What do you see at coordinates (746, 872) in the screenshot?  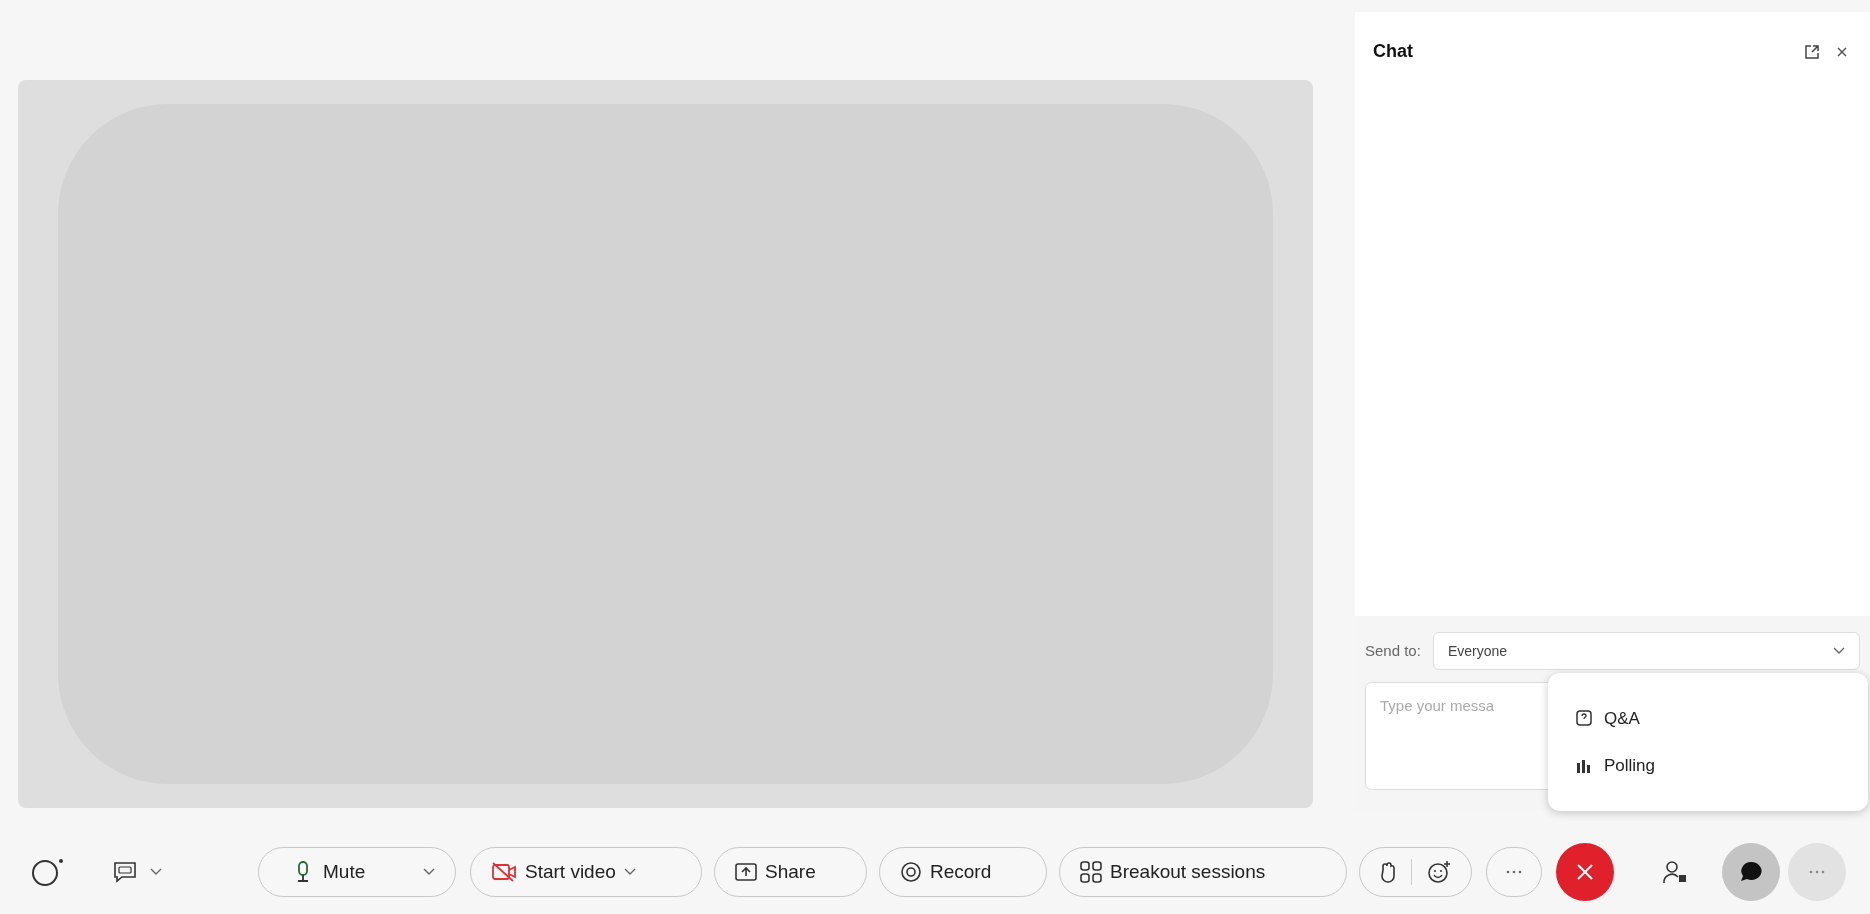 I see `share-screen-icon` at bounding box center [746, 872].